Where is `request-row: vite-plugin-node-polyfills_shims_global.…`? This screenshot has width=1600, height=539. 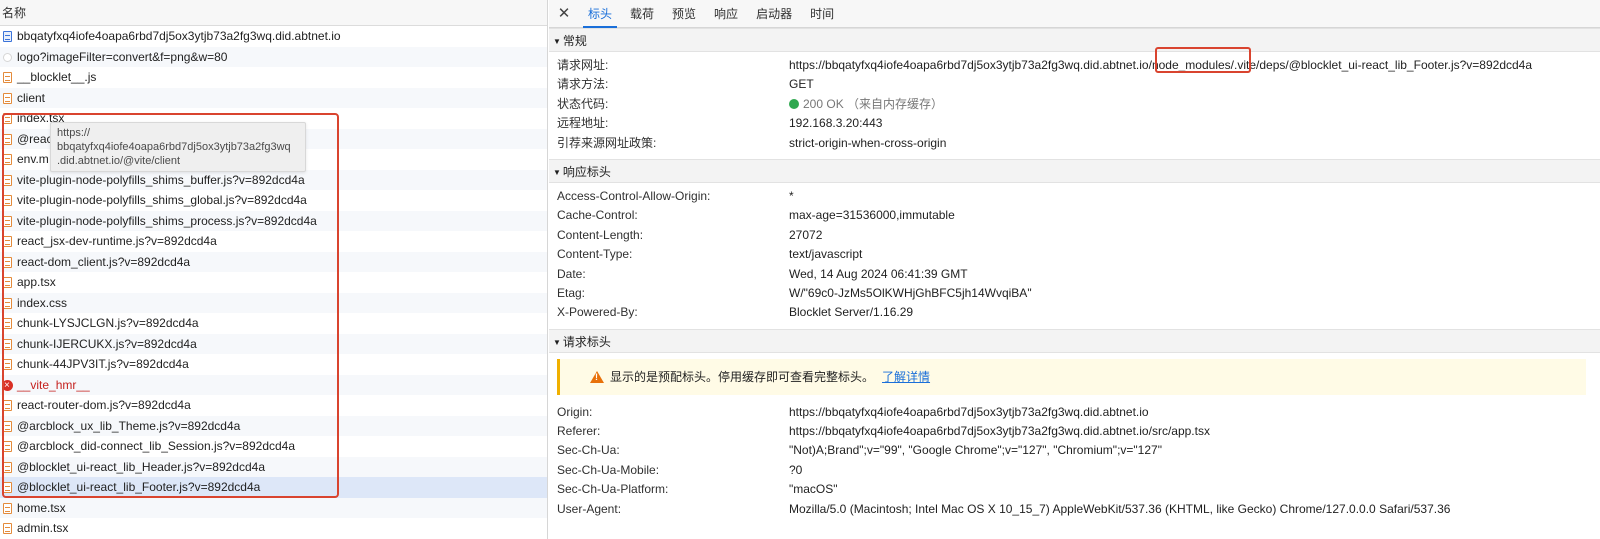
request-row: vite-plugin-node-polyfills_shims_global.… is located at coordinates (273, 200).